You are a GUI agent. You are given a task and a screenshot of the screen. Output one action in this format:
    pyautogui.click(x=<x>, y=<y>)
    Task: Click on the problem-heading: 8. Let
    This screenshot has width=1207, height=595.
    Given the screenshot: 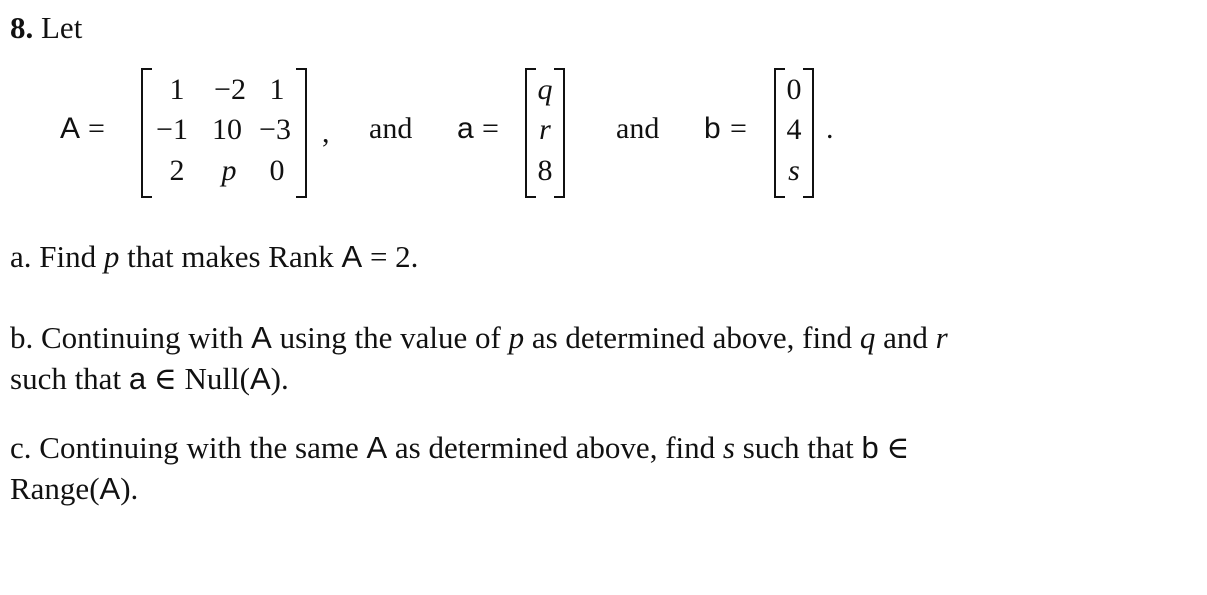 What is the action you would take?
    pyautogui.click(x=46, y=28)
    